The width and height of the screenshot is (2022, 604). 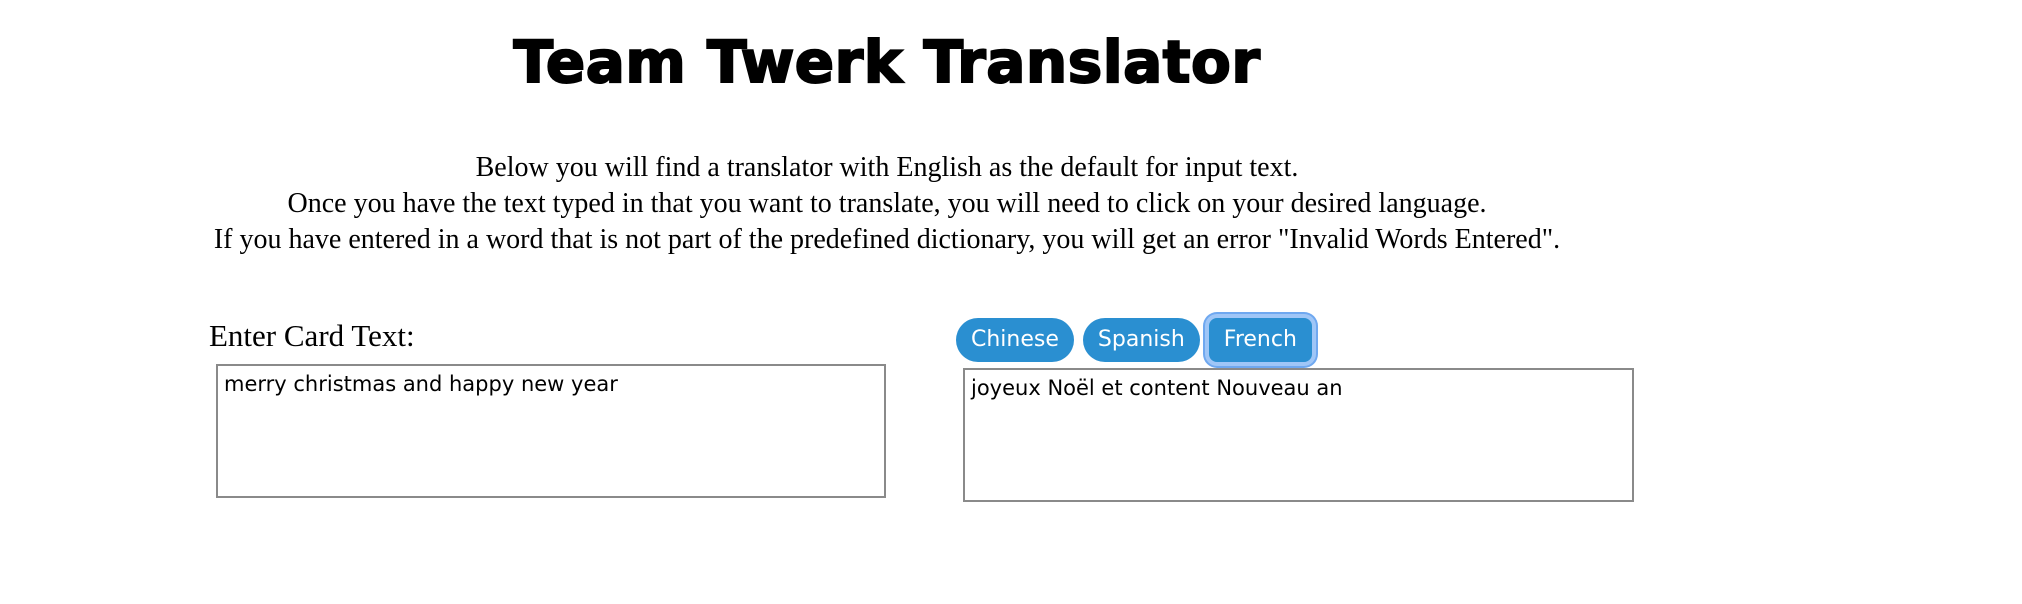 What do you see at coordinates (1141, 340) in the screenshot?
I see `spanish-button: Spanish` at bounding box center [1141, 340].